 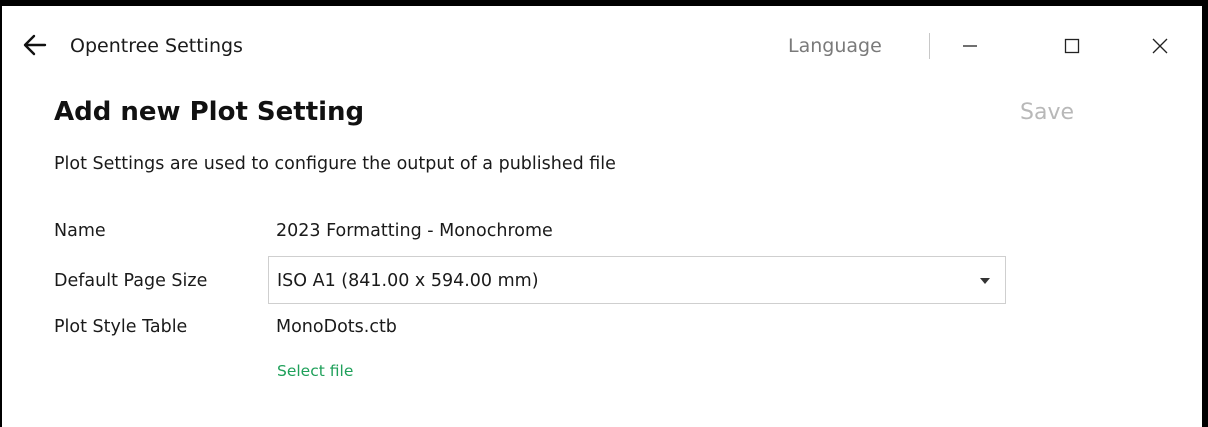 I want to click on select-file-link: Select file, so click(x=315, y=371).